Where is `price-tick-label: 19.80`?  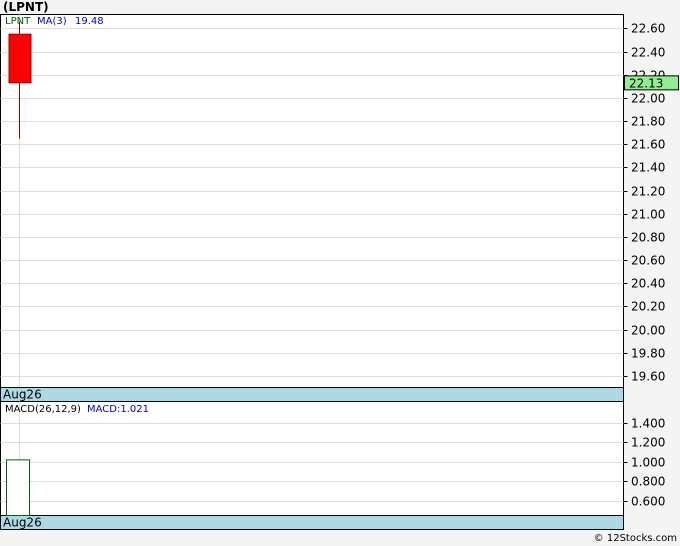 price-tick-label: 19.80 is located at coordinates (648, 354).